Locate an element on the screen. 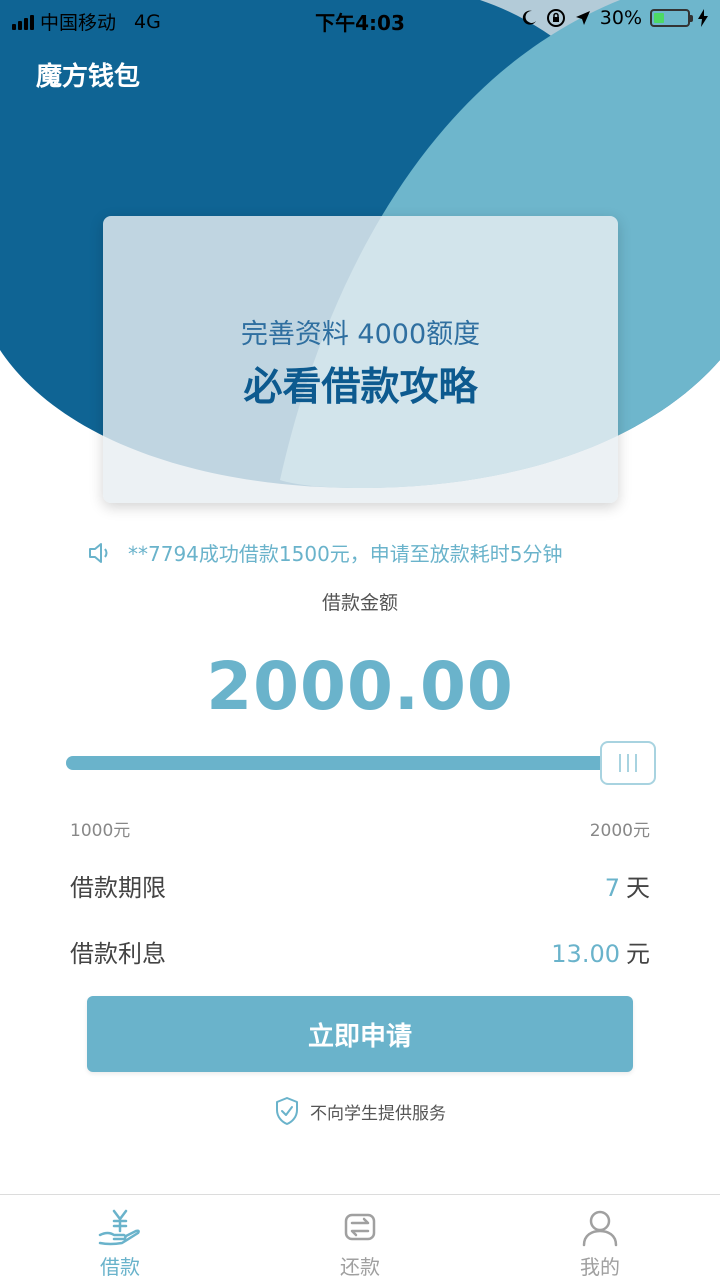 The image size is (720, 1280). status-right: 30% is located at coordinates (614, 18).